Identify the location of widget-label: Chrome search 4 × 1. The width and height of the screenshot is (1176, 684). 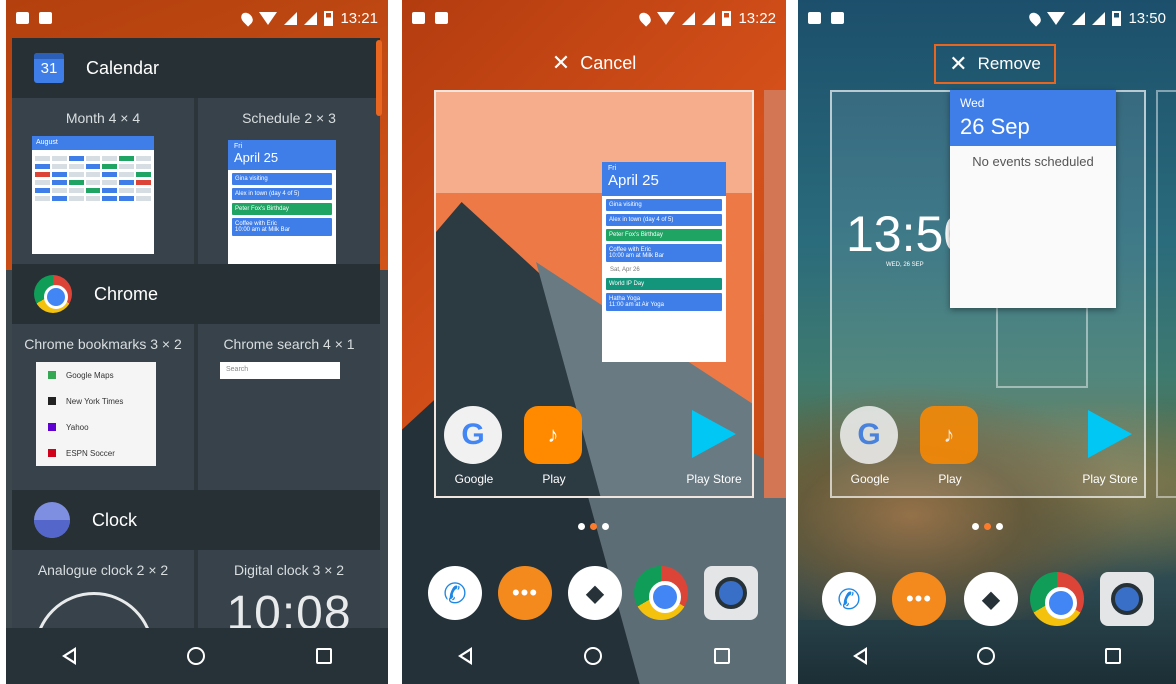
(289, 344).